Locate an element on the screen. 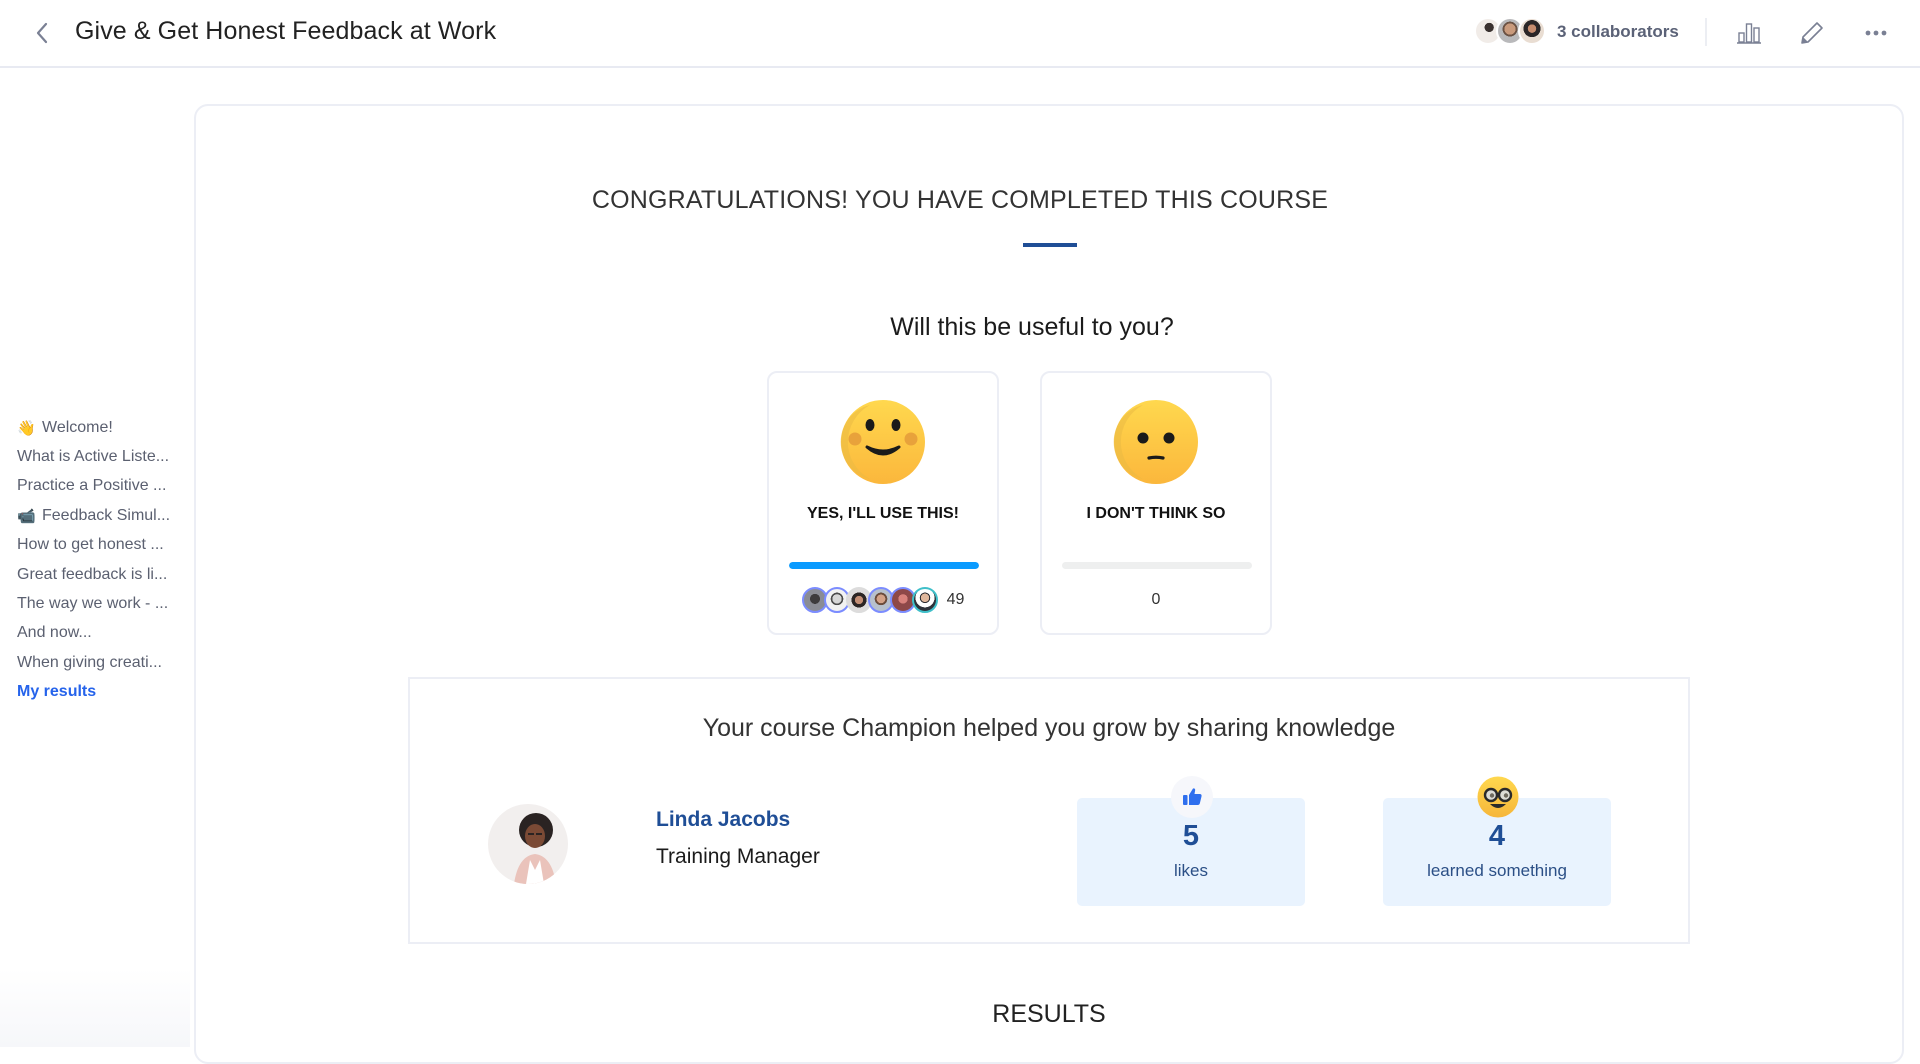 This screenshot has height=1064, width=1920. more-horizontal-icon is located at coordinates (1876, 33).